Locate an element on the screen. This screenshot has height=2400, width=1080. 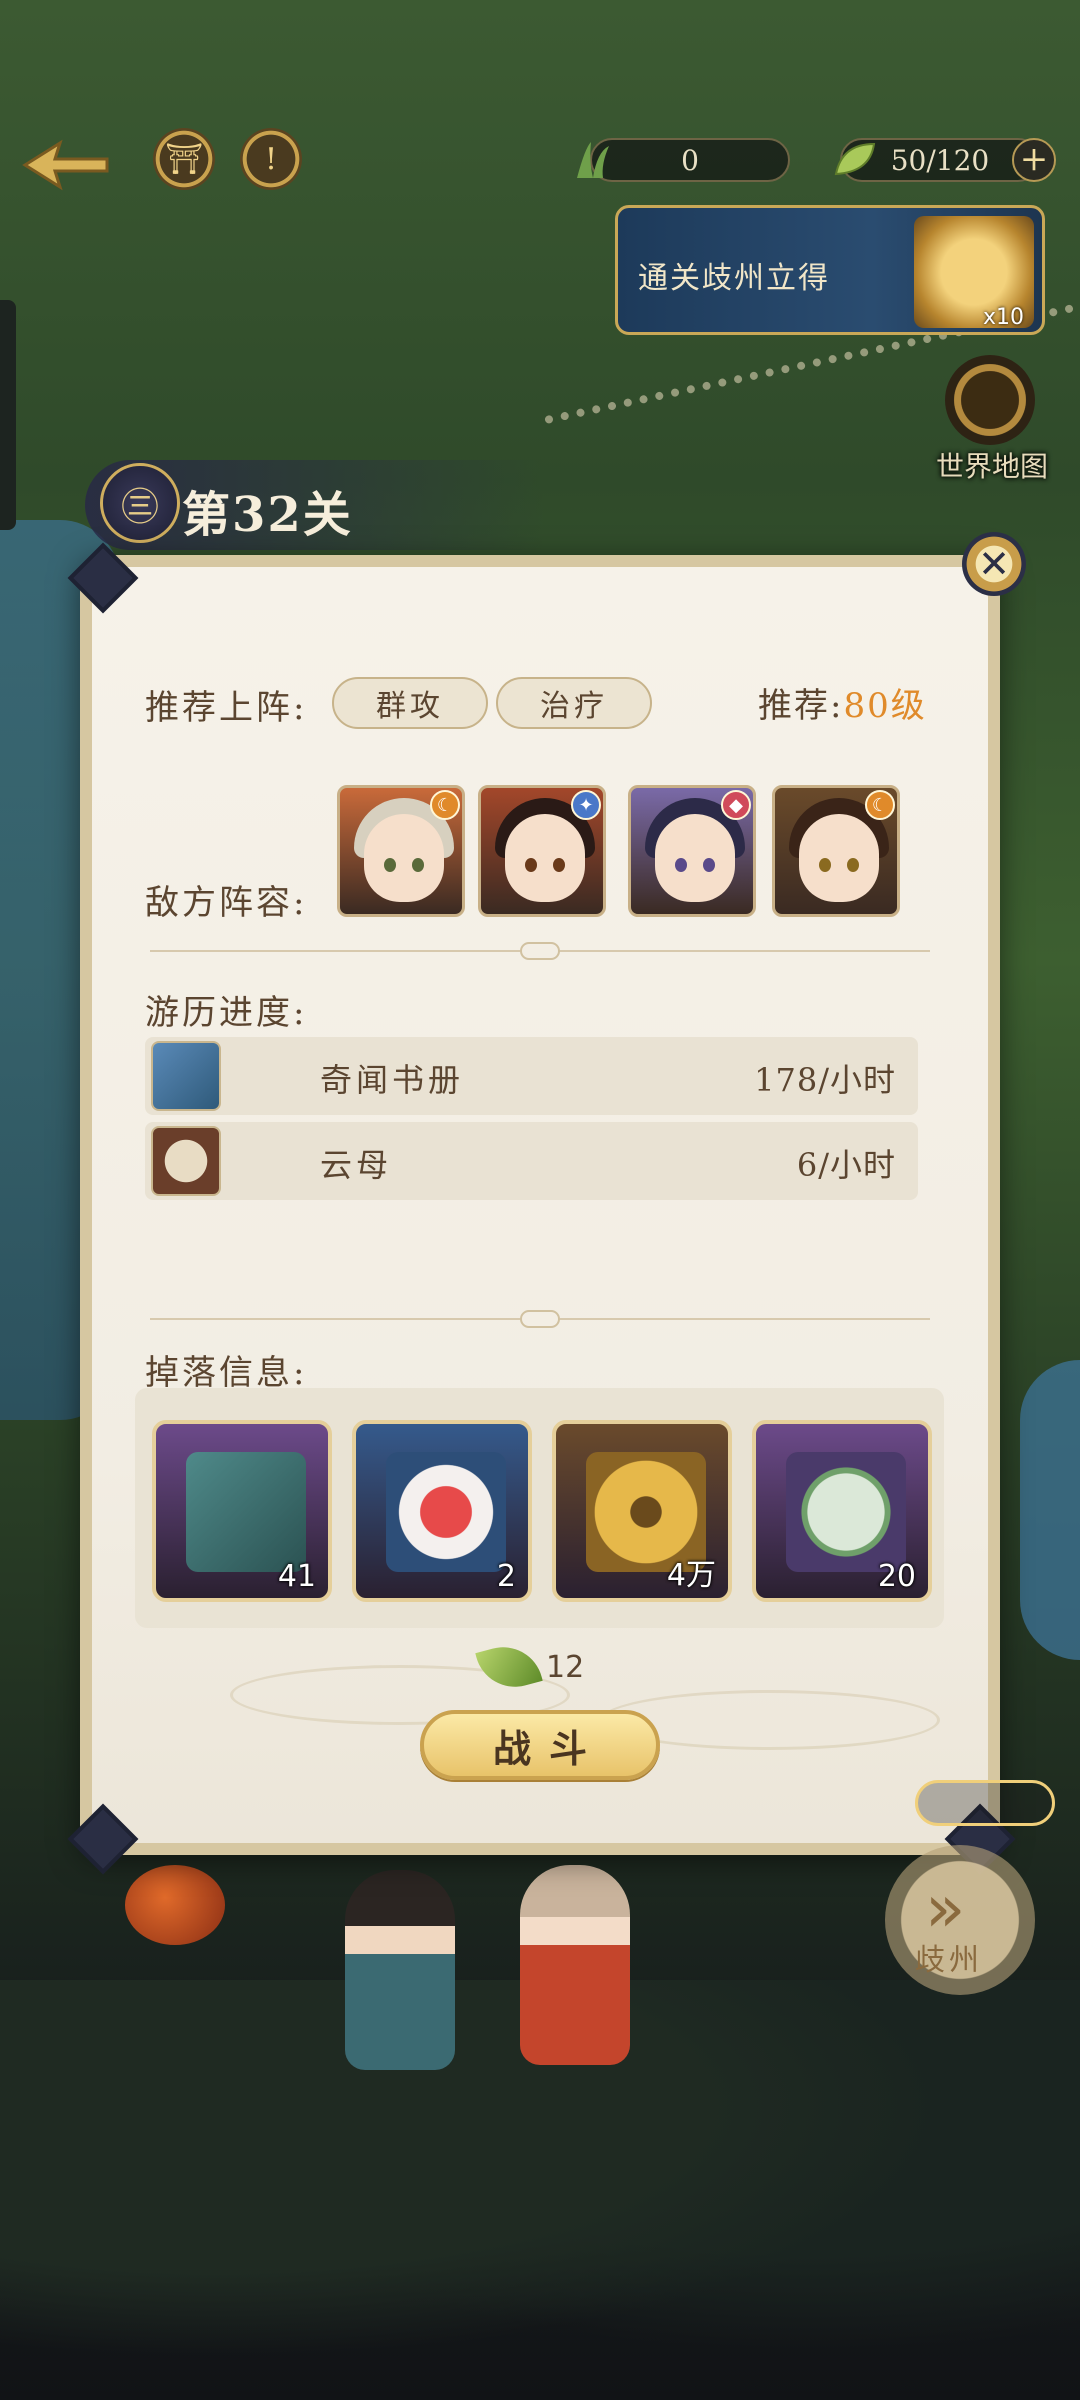
back-arrow-icon is located at coordinates (65, 165).